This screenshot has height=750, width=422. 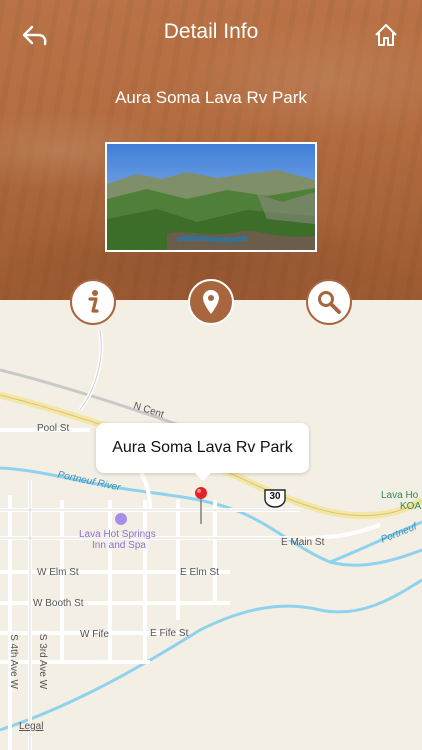 I want to click on place-photo, so click(x=211, y=197).